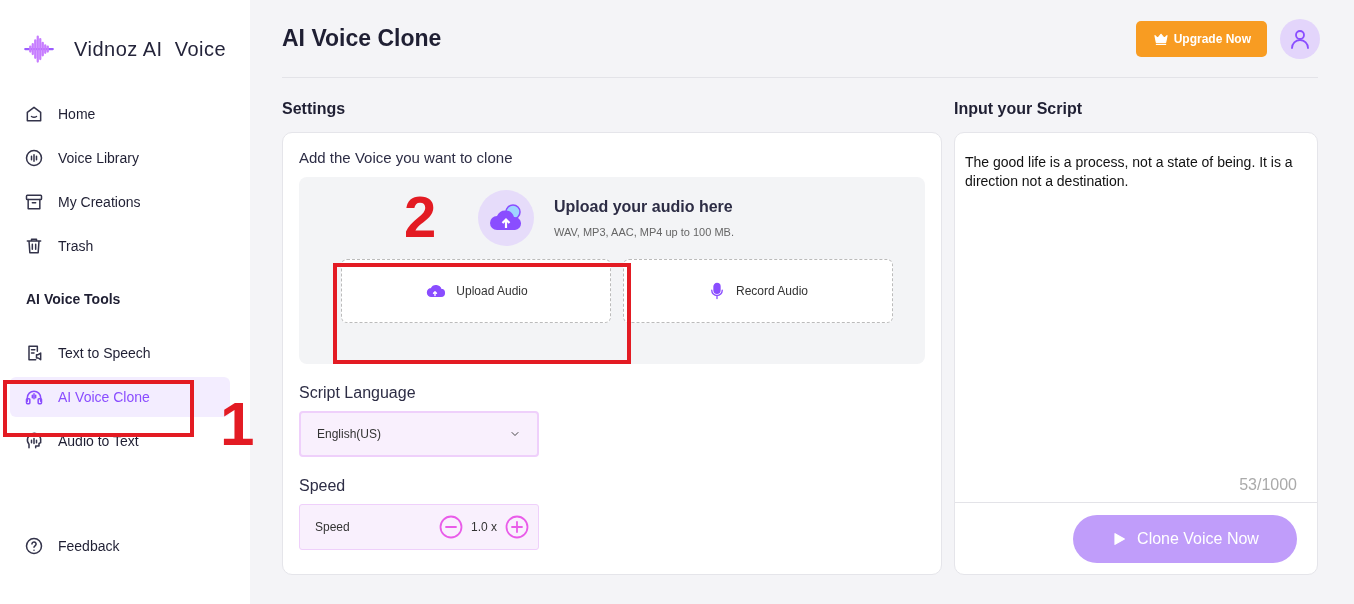 The image size is (1354, 604). What do you see at coordinates (34, 202) in the screenshot?
I see `archive-box-icon` at bounding box center [34, 202].